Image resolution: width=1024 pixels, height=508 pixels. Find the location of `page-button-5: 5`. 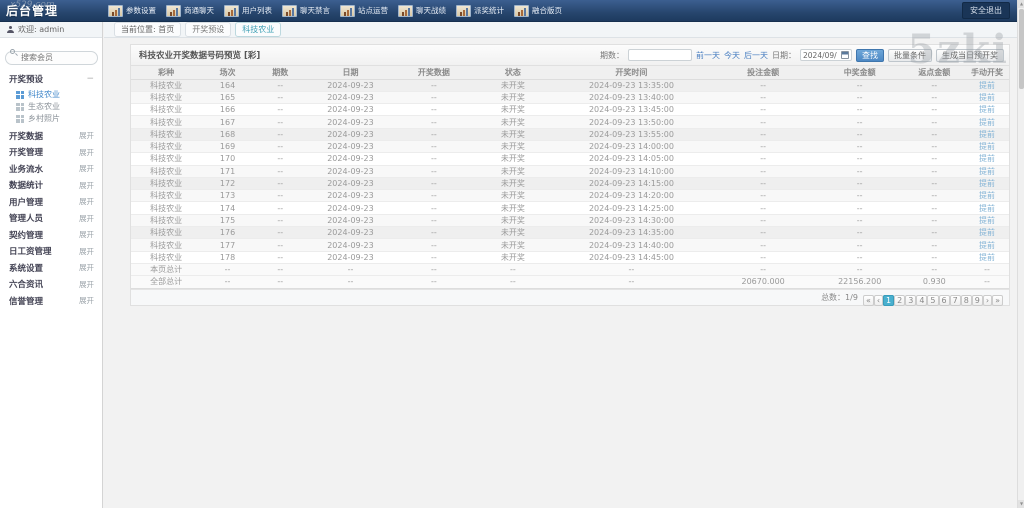

page-button-5: 5 is located at coordinates (933, 300).